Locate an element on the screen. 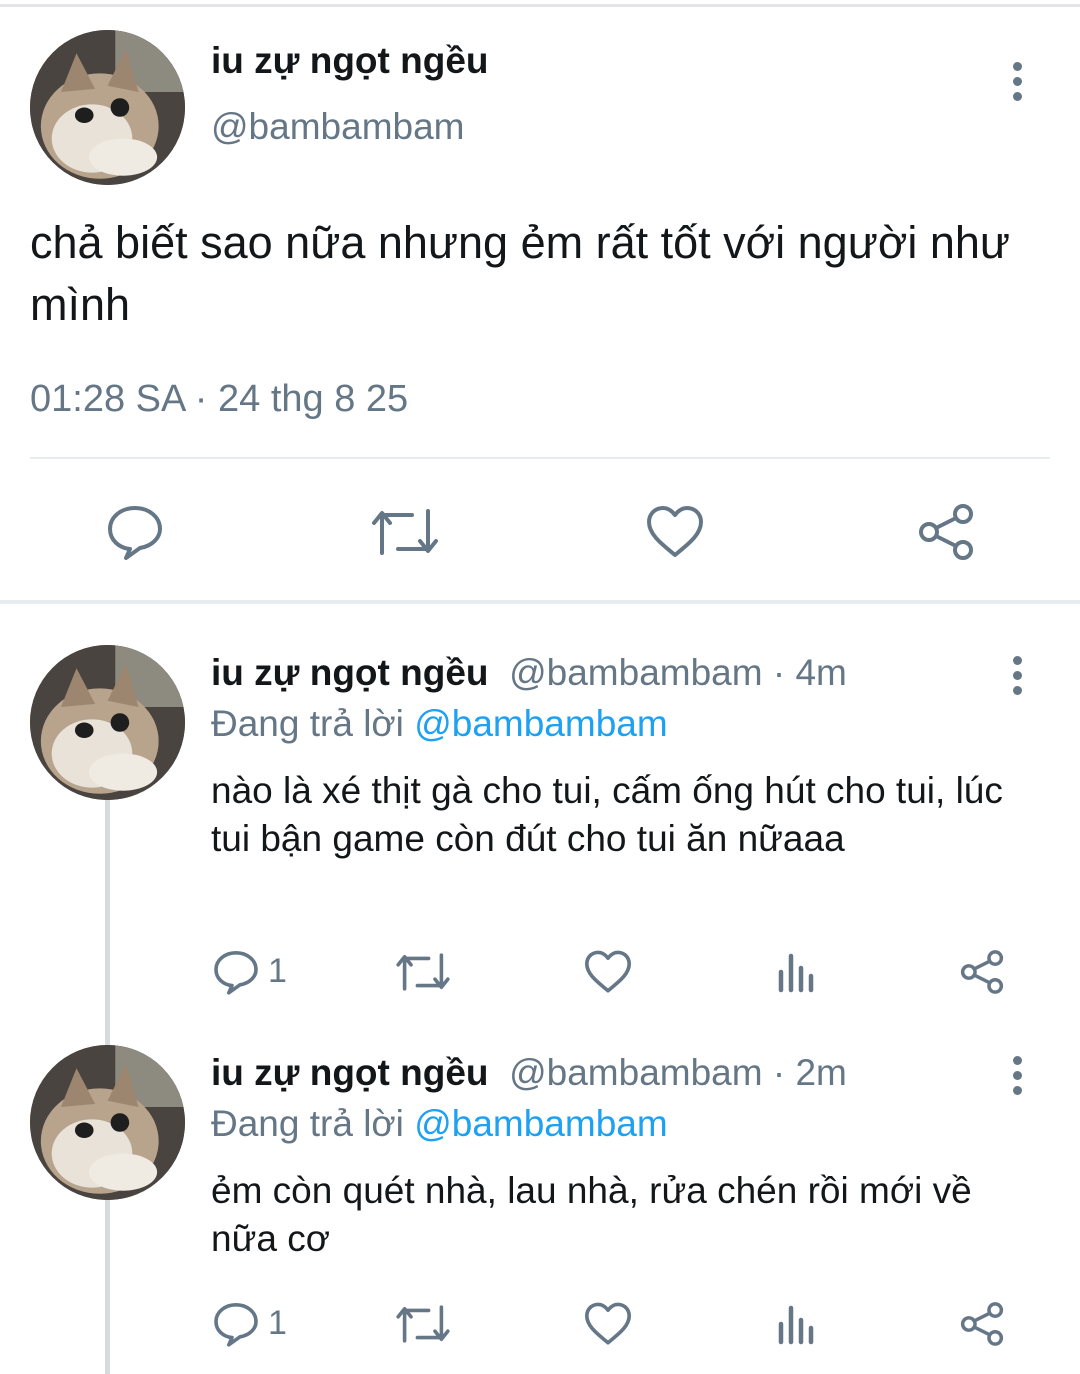 The image size is (1080, 1374). reply-header: iu zự ngọt ngều @bambambam · 4m is located at coordinates (529, 673).